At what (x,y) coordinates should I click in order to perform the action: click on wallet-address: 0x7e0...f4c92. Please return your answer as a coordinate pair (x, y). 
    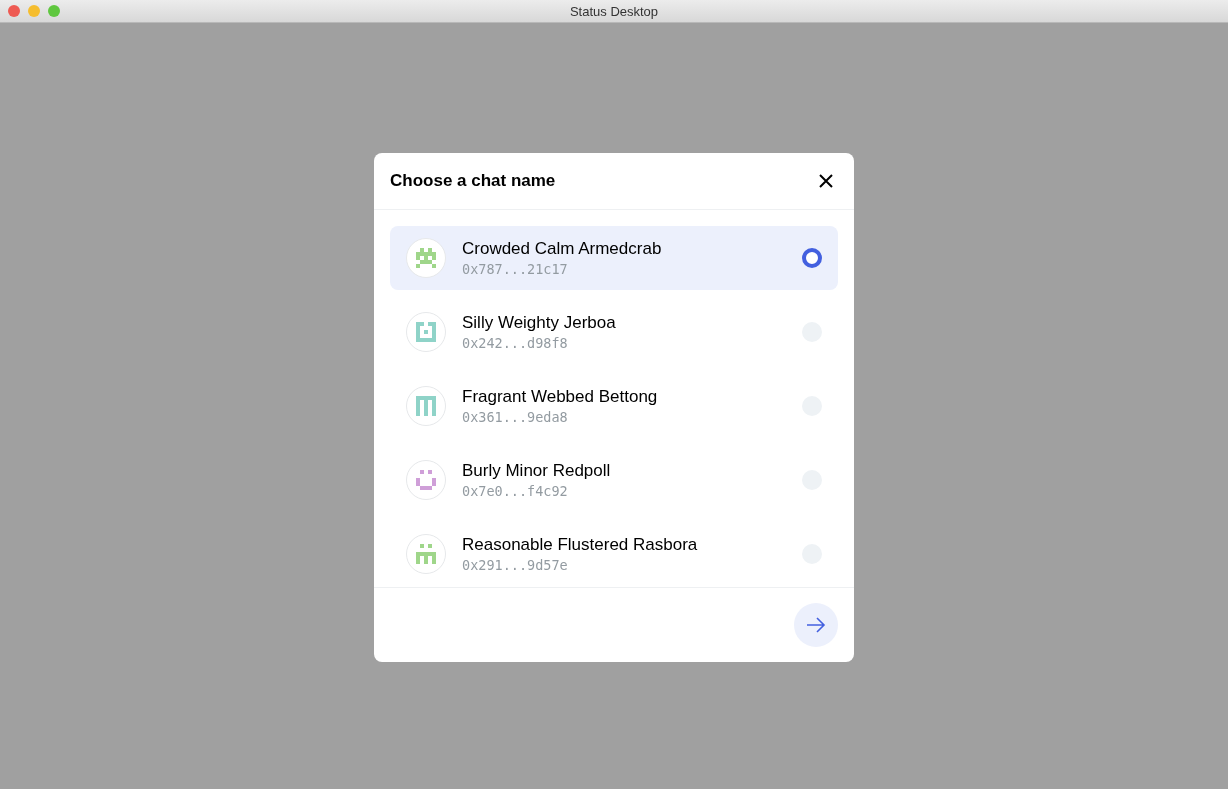
    Looking at the image, I should click on (515, 491).